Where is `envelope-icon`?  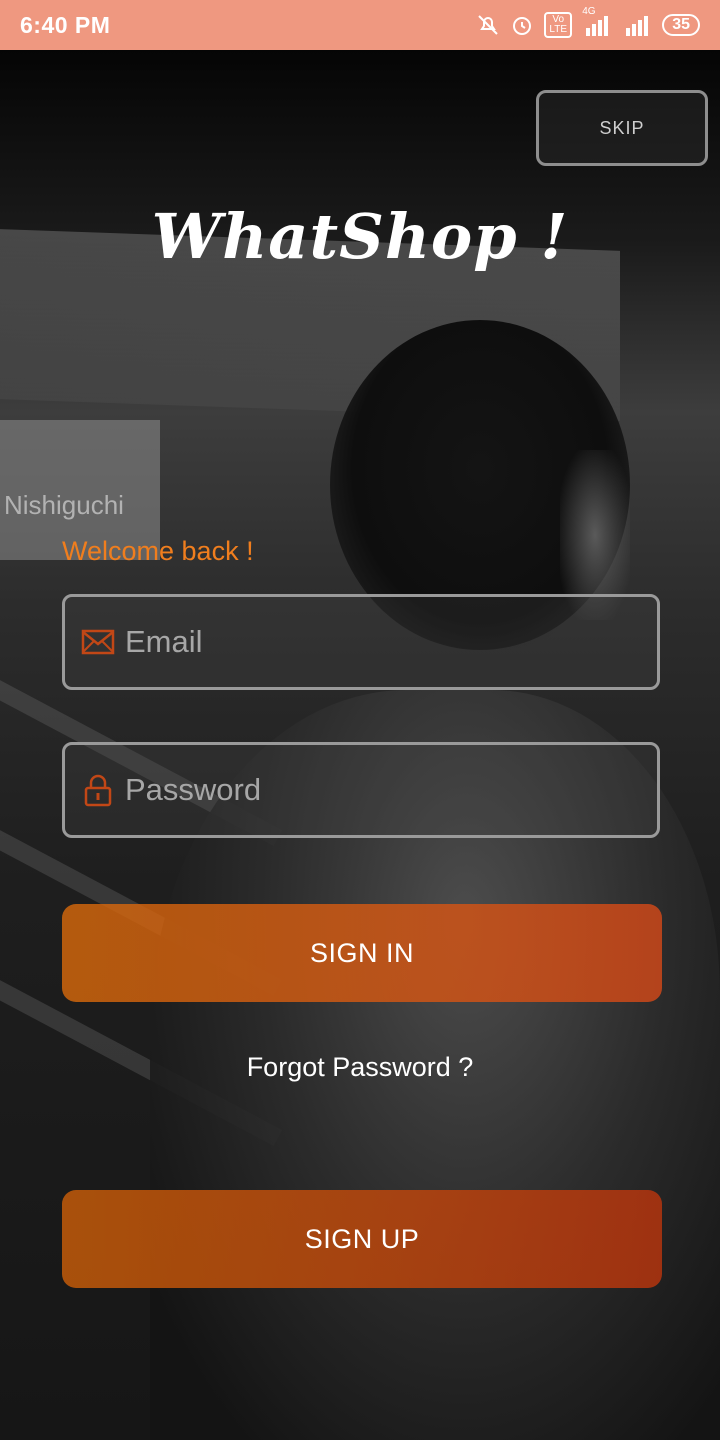 envelope-icon is located at coordinates (98, 642).